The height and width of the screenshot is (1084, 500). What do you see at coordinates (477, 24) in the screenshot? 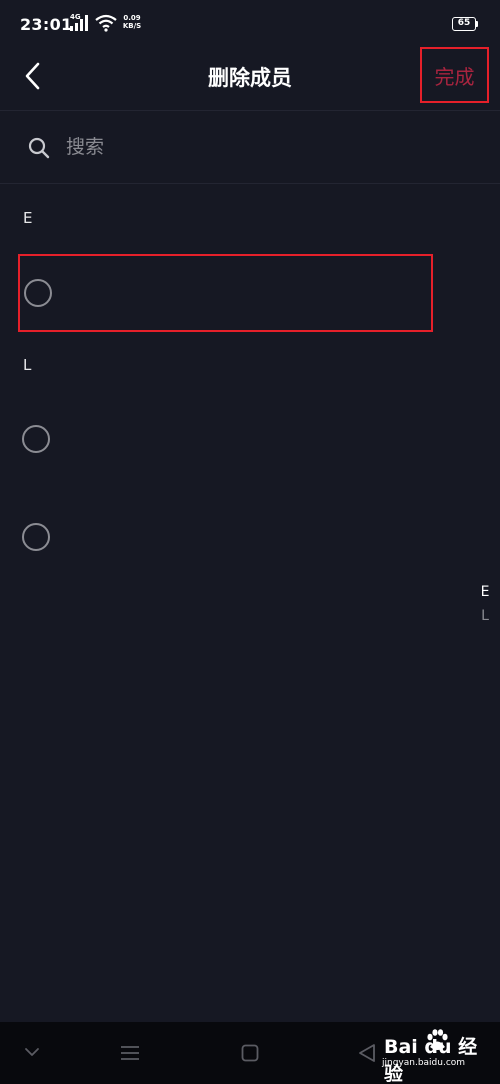
I see `battery-tip` at bounding box center [477, 24].